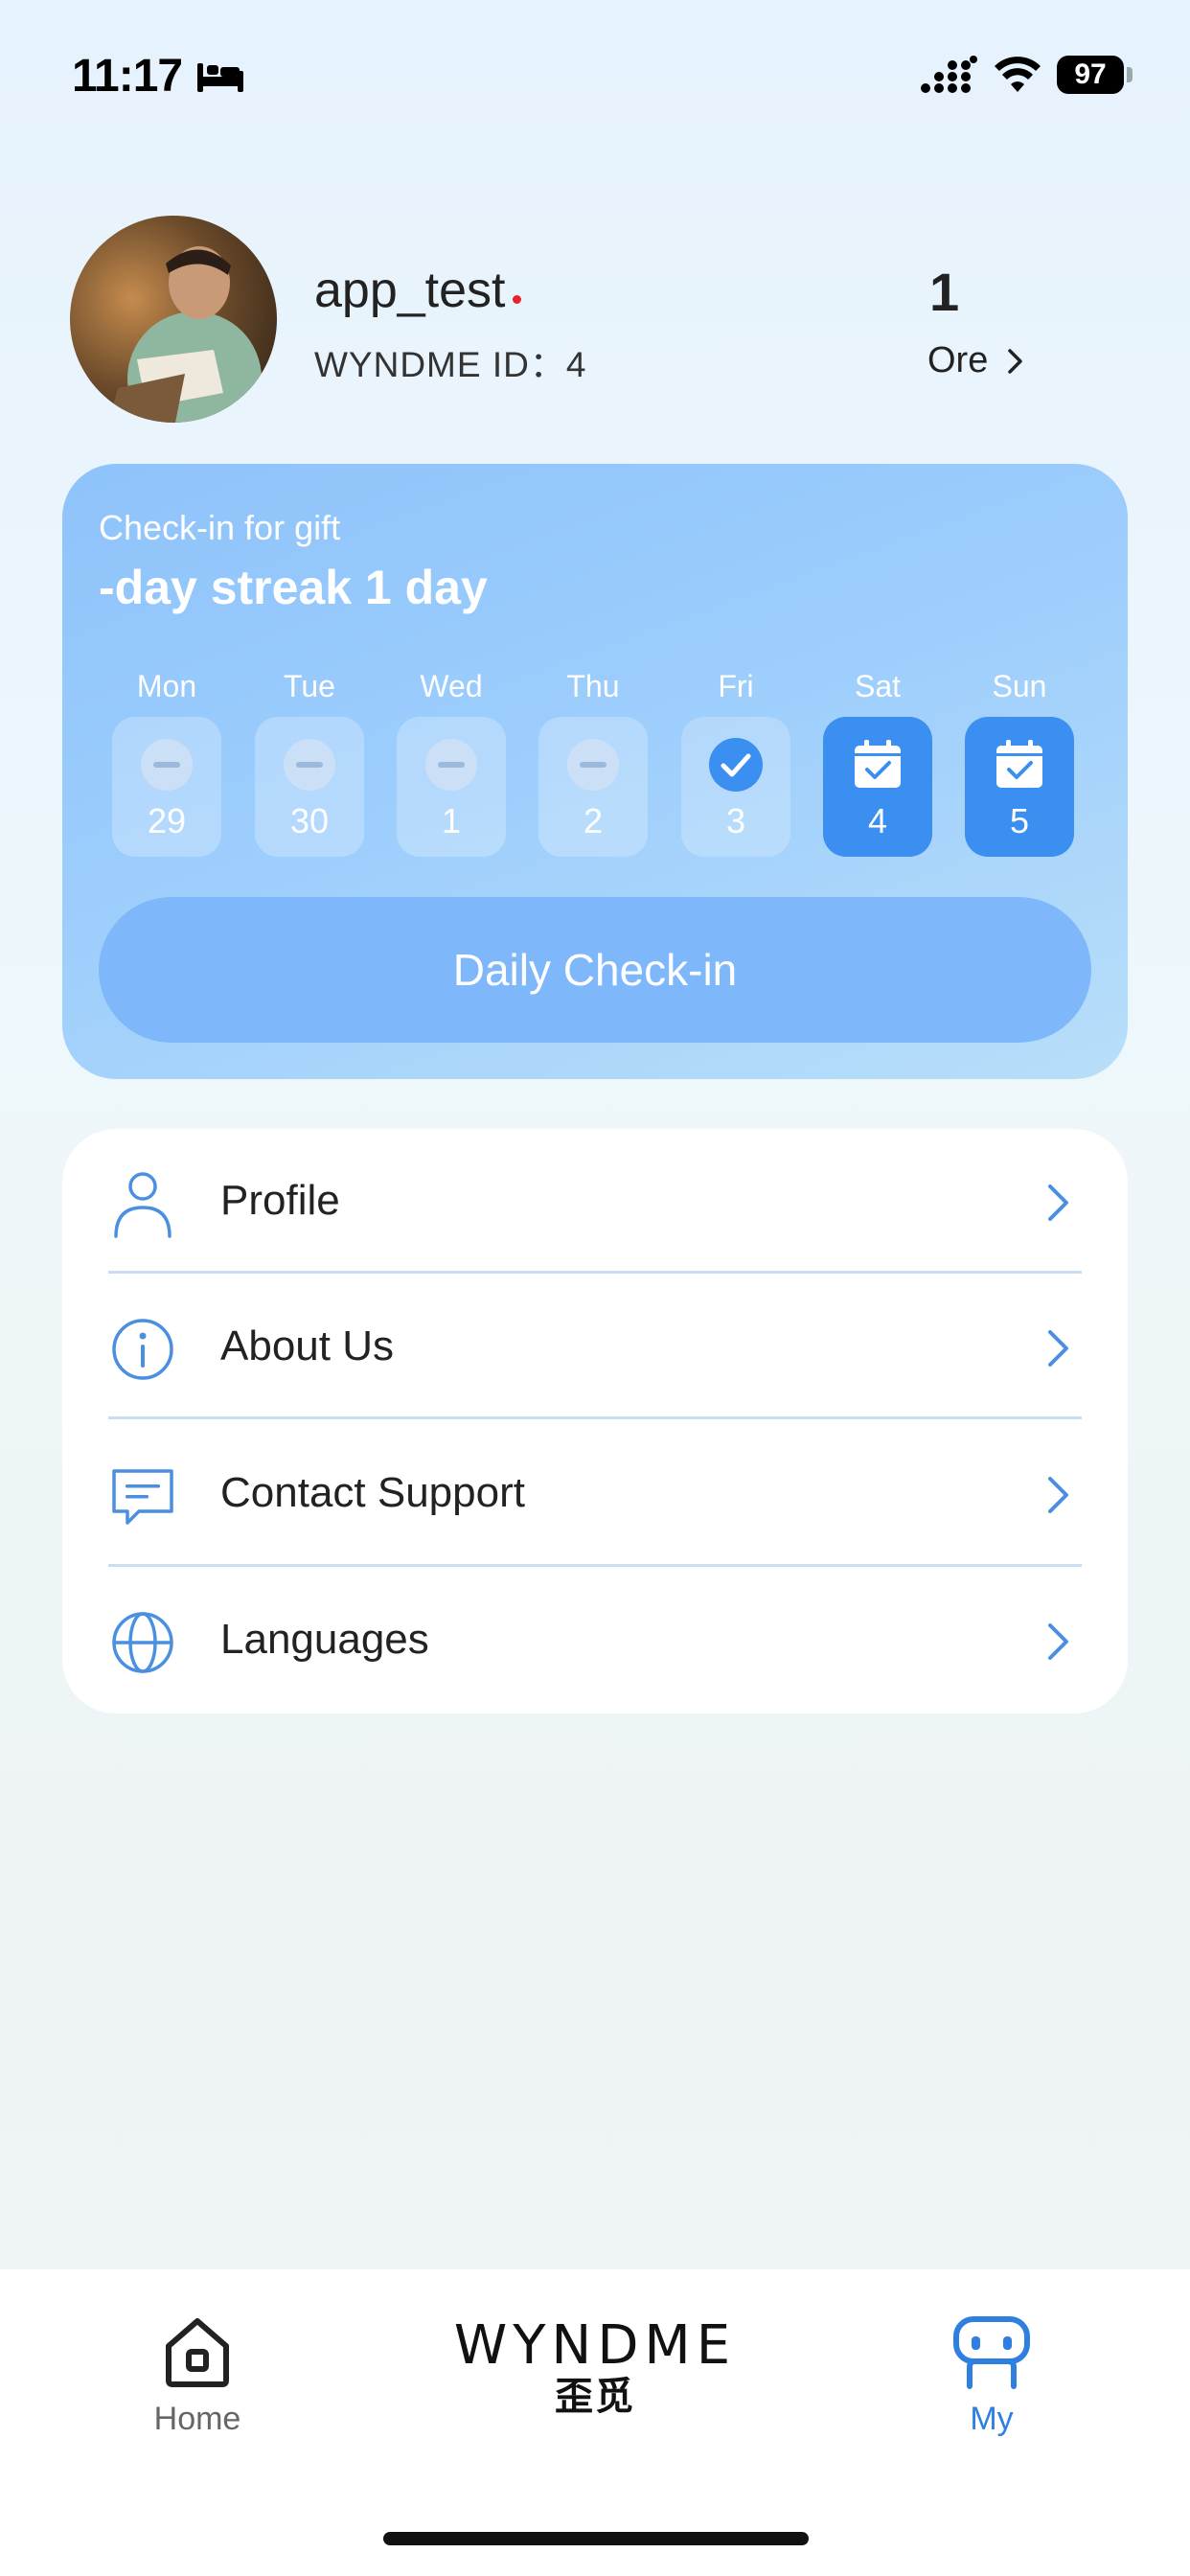 This screenshot has height=2576, width=1190. I want to click on brand-name-cn: 歪觅, so click(595, 2397).